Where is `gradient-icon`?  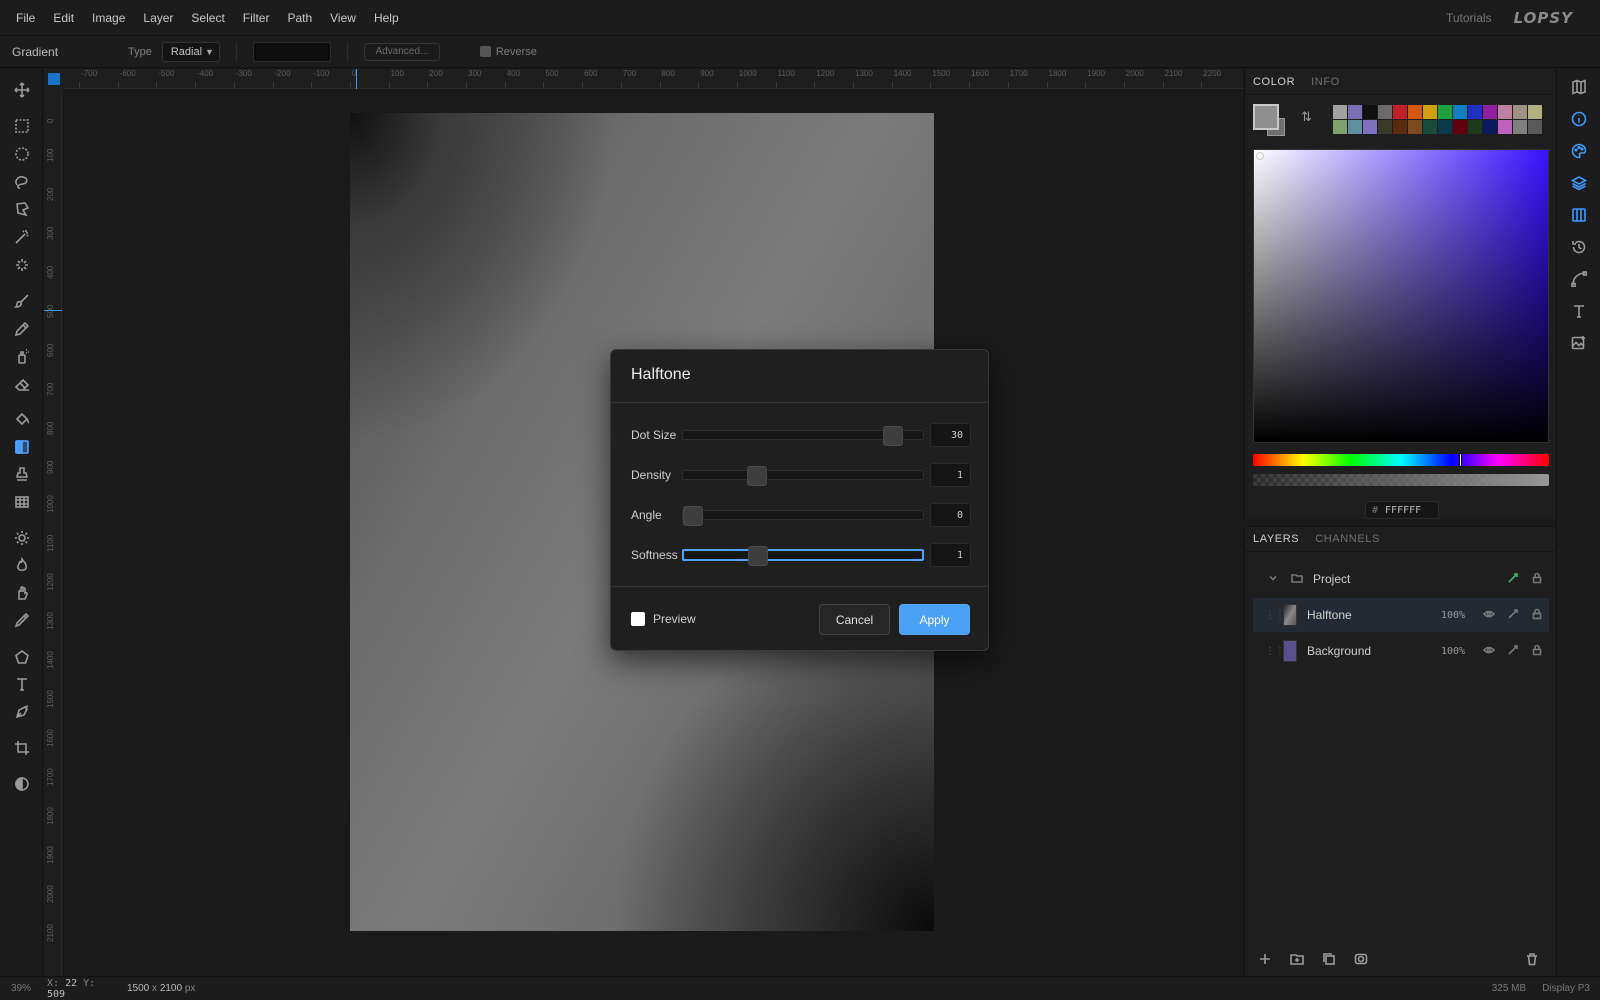
gradient-icon is located at coordinates (22, 447).